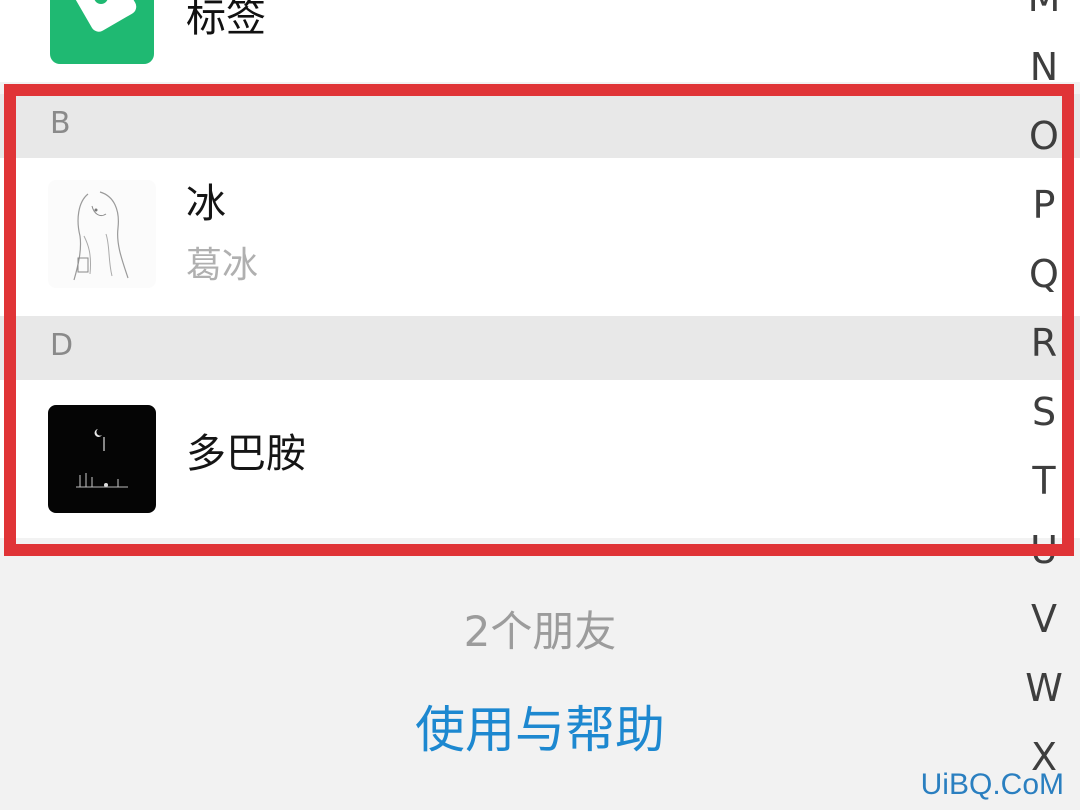  Describe the element at coordinates (540, 41) in the screenshot. I see `tags-row: 标签` at that location.